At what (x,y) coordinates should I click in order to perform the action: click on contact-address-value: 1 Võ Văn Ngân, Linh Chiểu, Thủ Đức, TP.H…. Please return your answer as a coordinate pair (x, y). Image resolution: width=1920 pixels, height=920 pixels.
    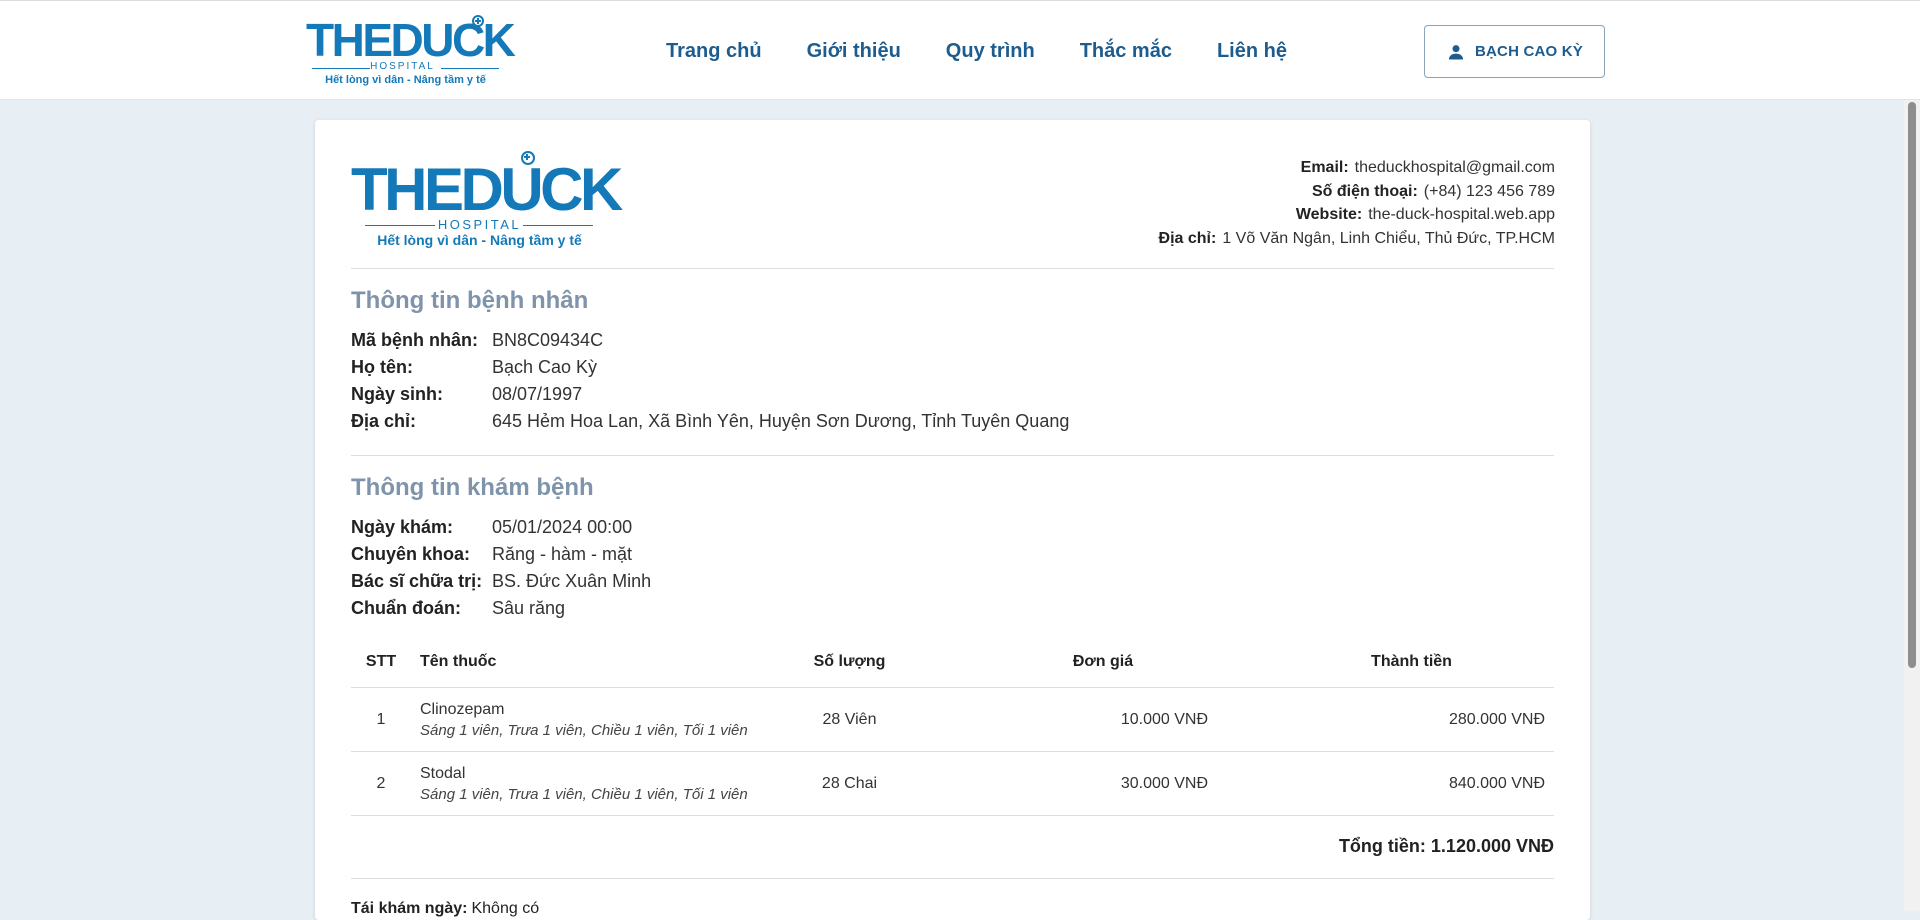
    Looking at the image, I should click on (1388, 238).